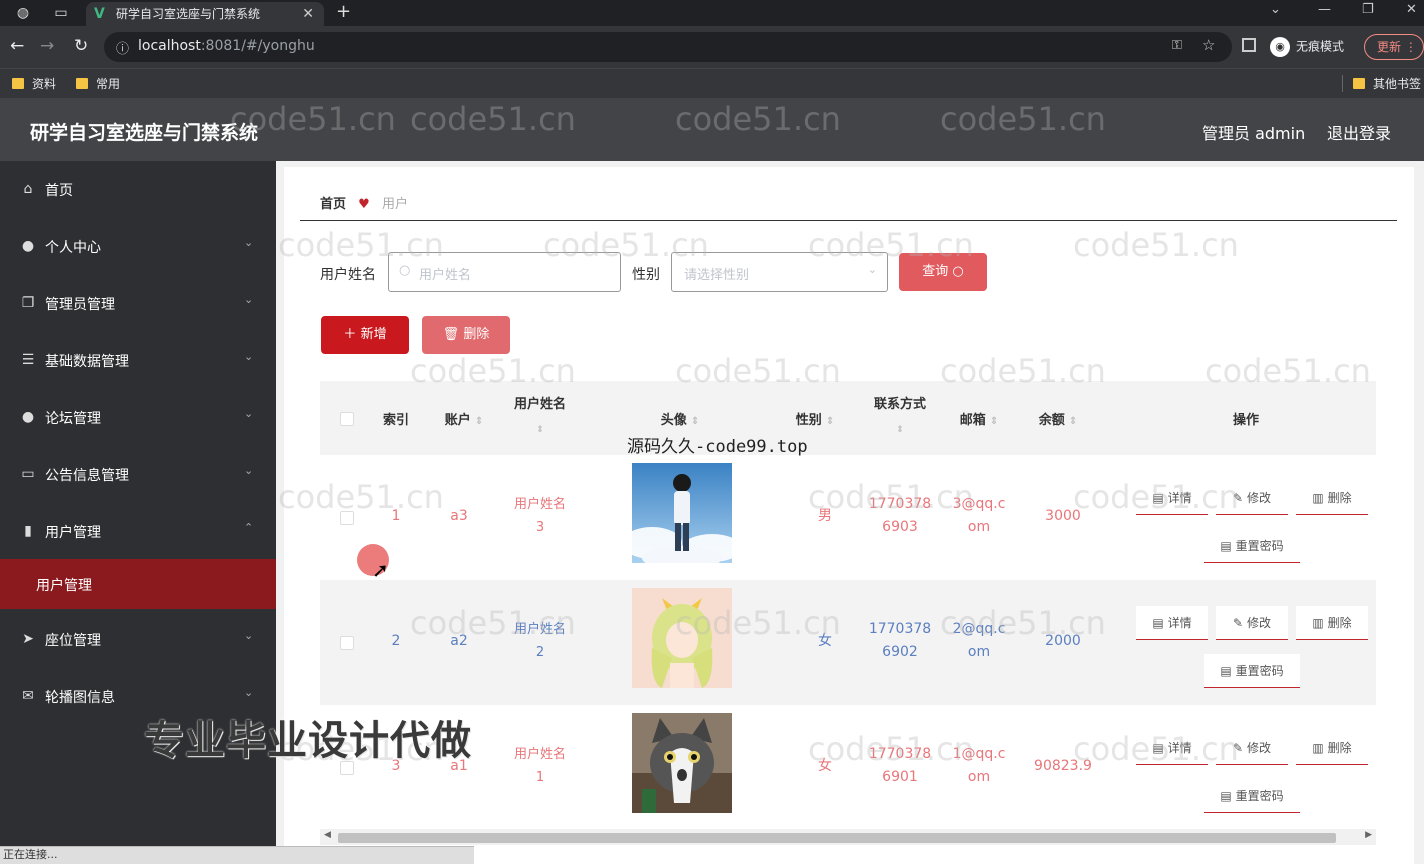 The width and height of the screenshot is (1424, 864). Describe the element at coordinates (1359, 132) in the screenshot. I see `logout-link: 退出登录` at that location.